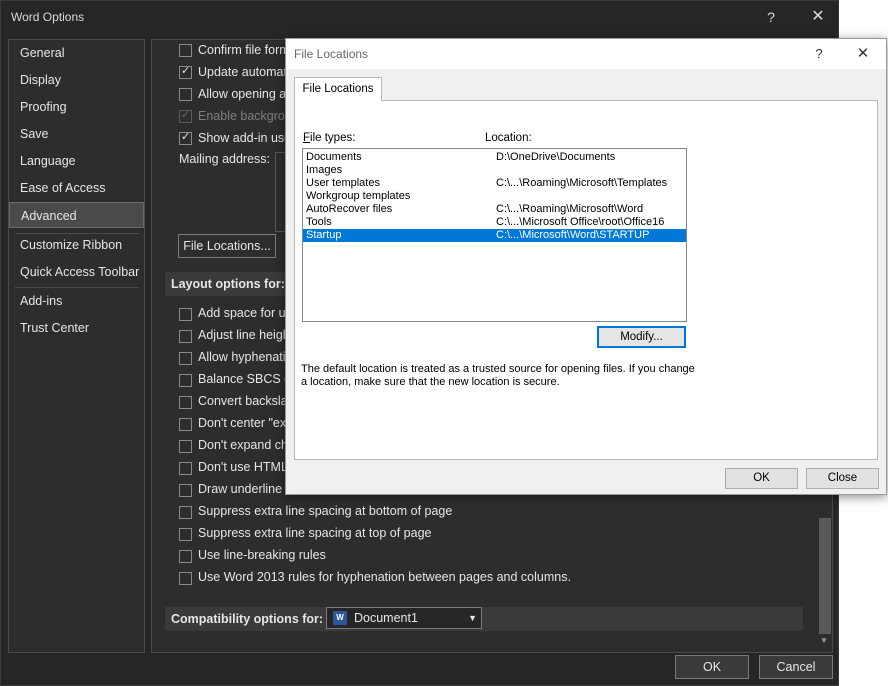  Describe the element at coordinates (324, 235) in the screenshot. I see `file-type: Startup` at that location.